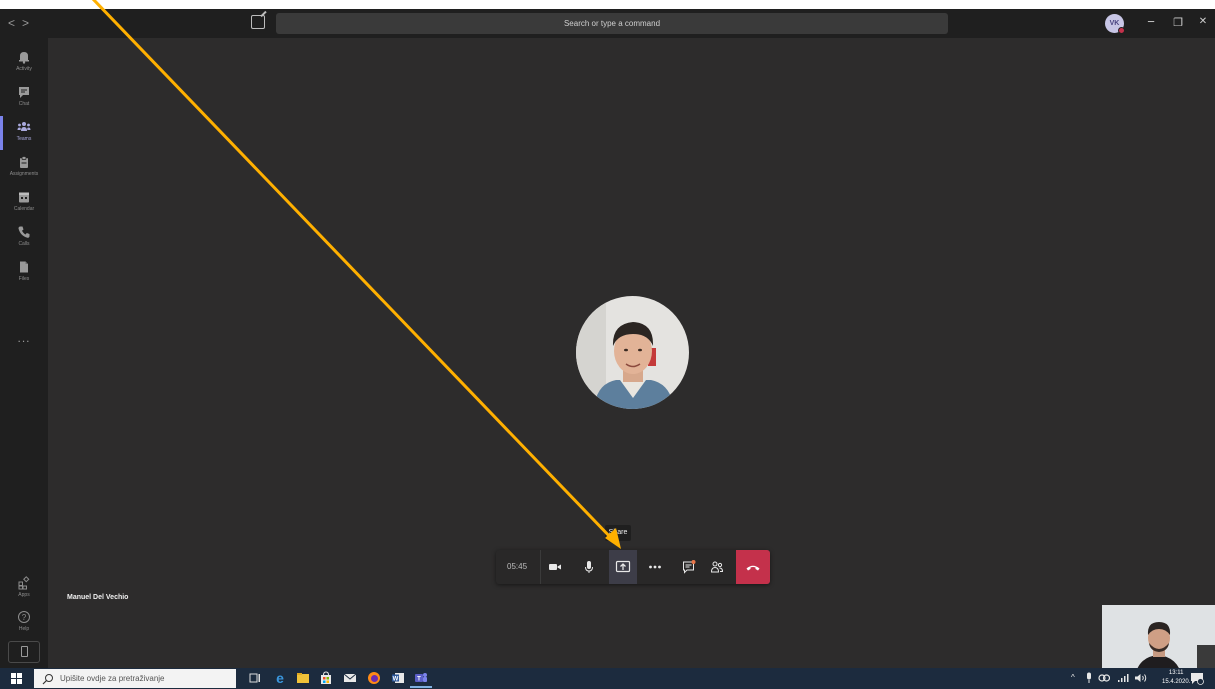 The height and width of the screenshot is (689, 1215). What do you see at coordinates (540, 567) in the screenshot?
I see `divider` at bounding box center [540, 567].